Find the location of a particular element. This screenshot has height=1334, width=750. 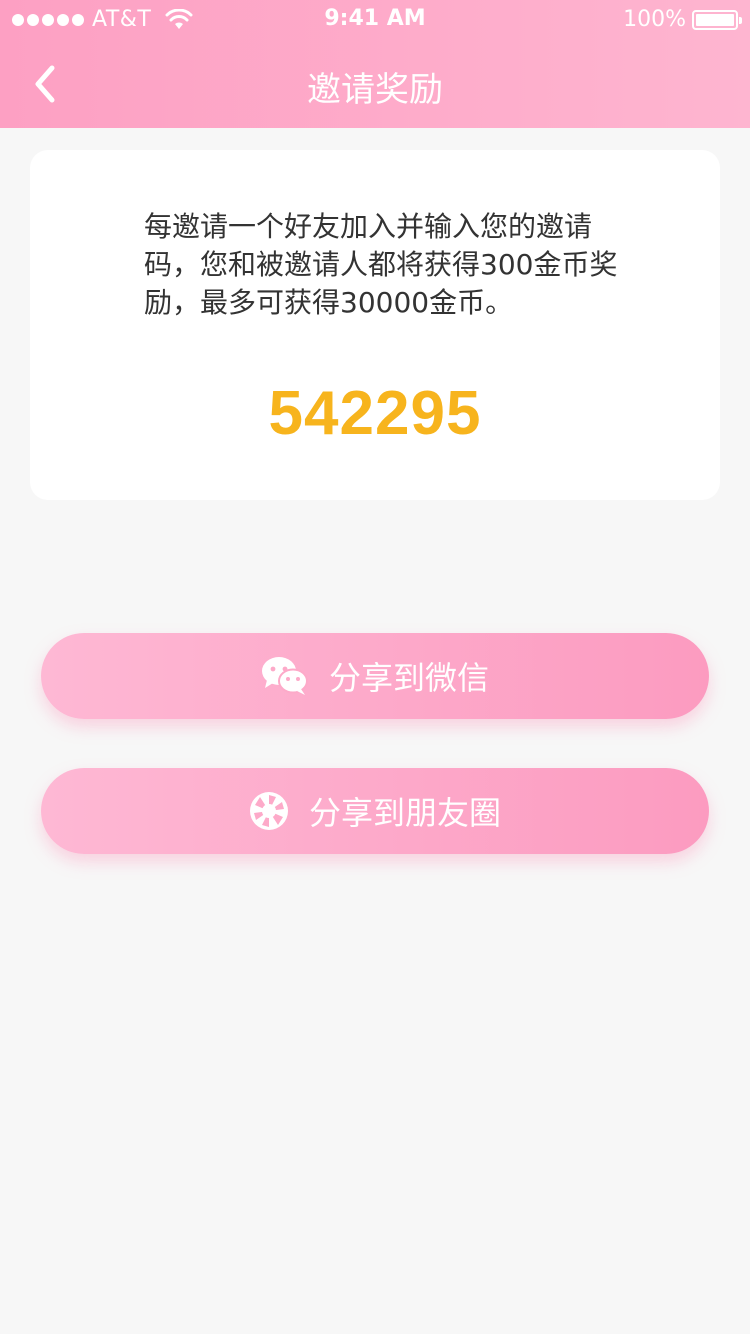

share-wechat-button: 分享到微信 is located at coordinates (375, 676).